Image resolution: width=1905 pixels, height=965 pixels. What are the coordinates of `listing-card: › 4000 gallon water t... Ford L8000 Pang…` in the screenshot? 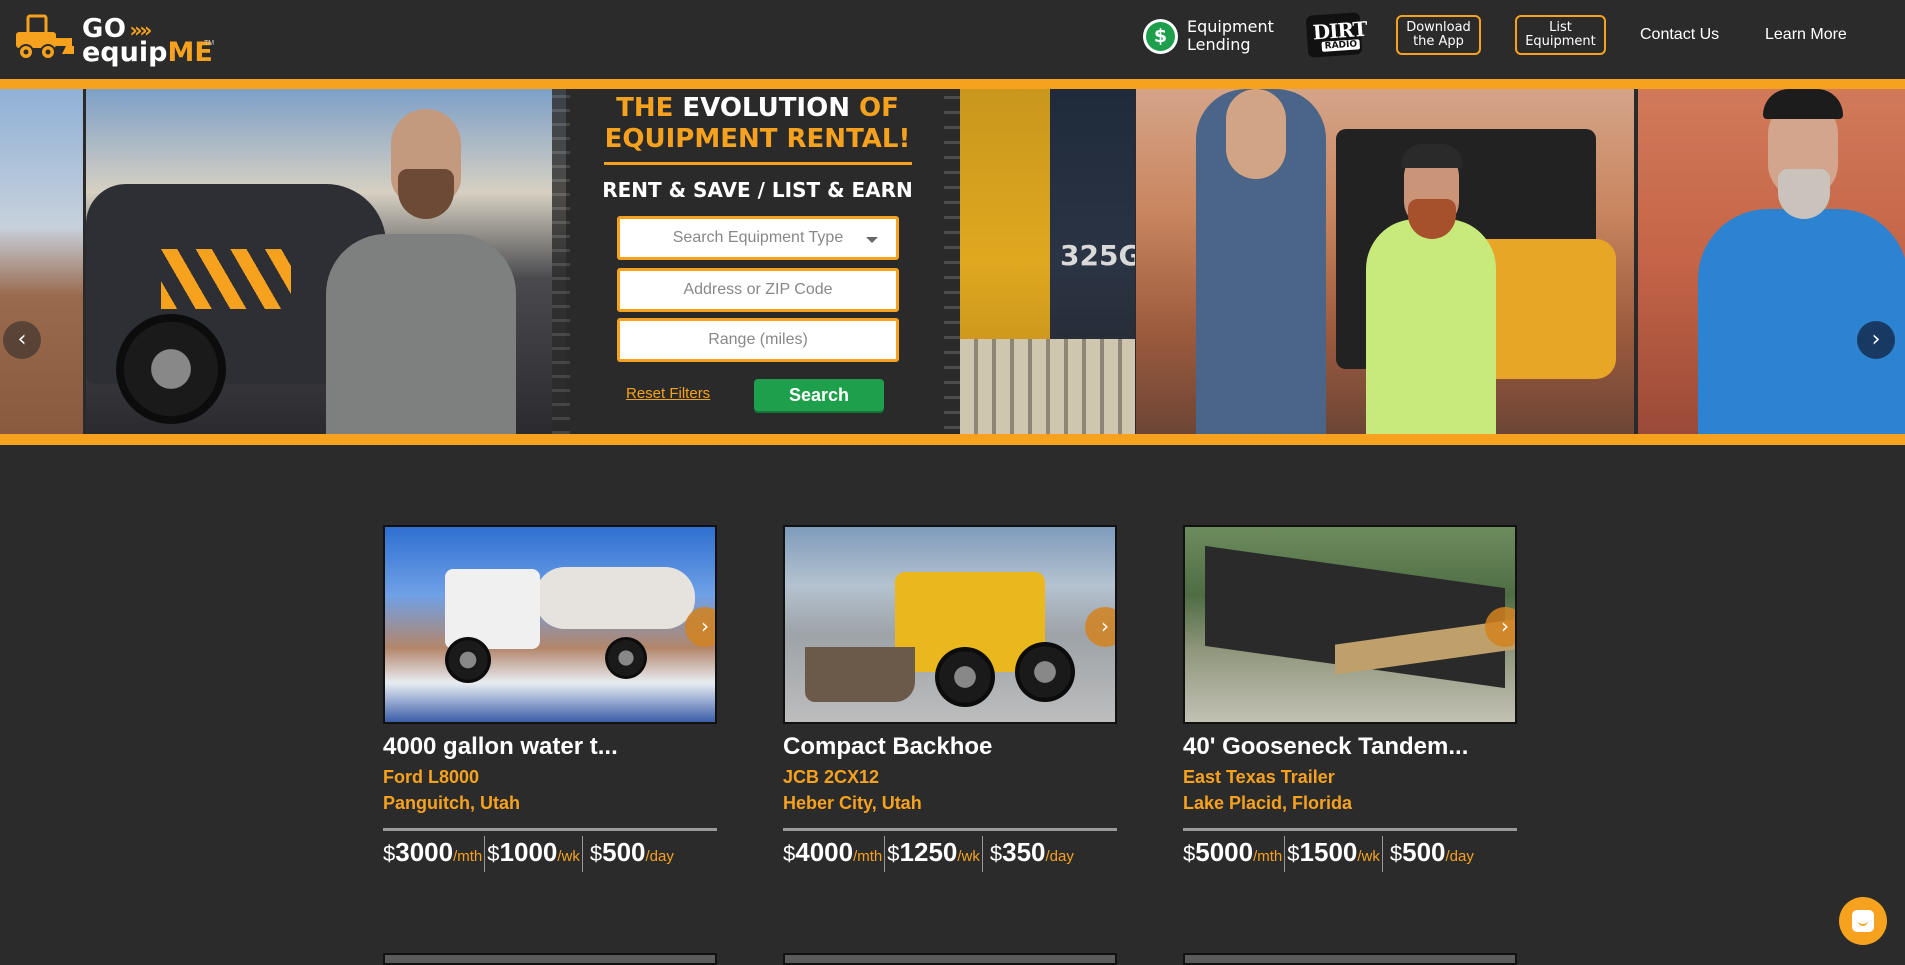 It's located at (550, 698).